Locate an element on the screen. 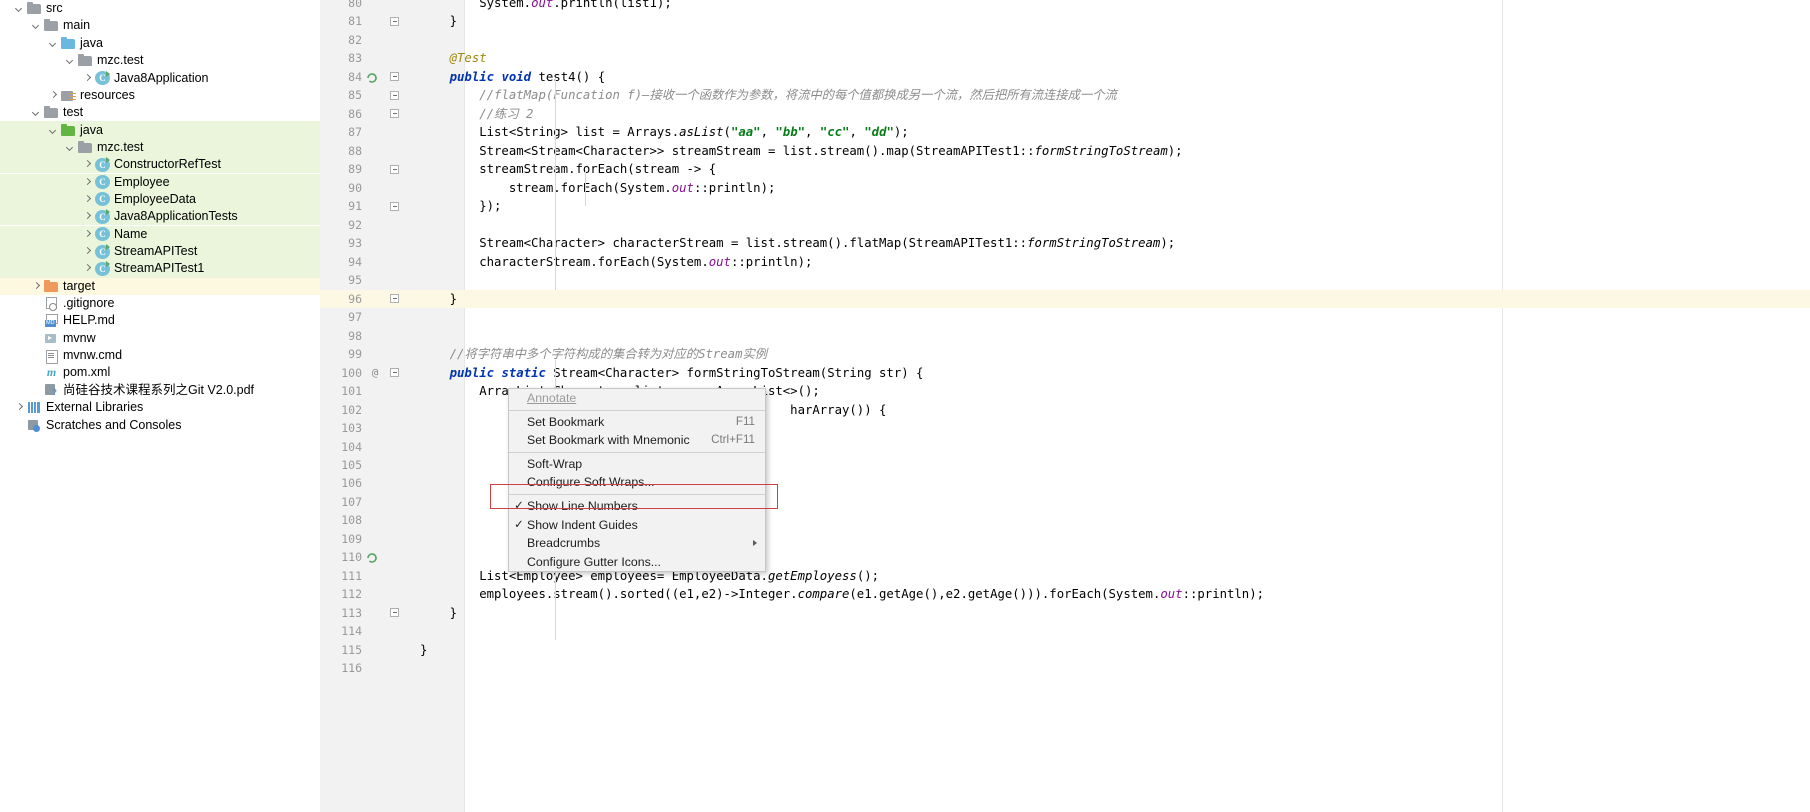 This screenshot has width=1810, height=812. tree-item-constructorreftest: C ConstructorRefTest is located at coordinates (160, 165).